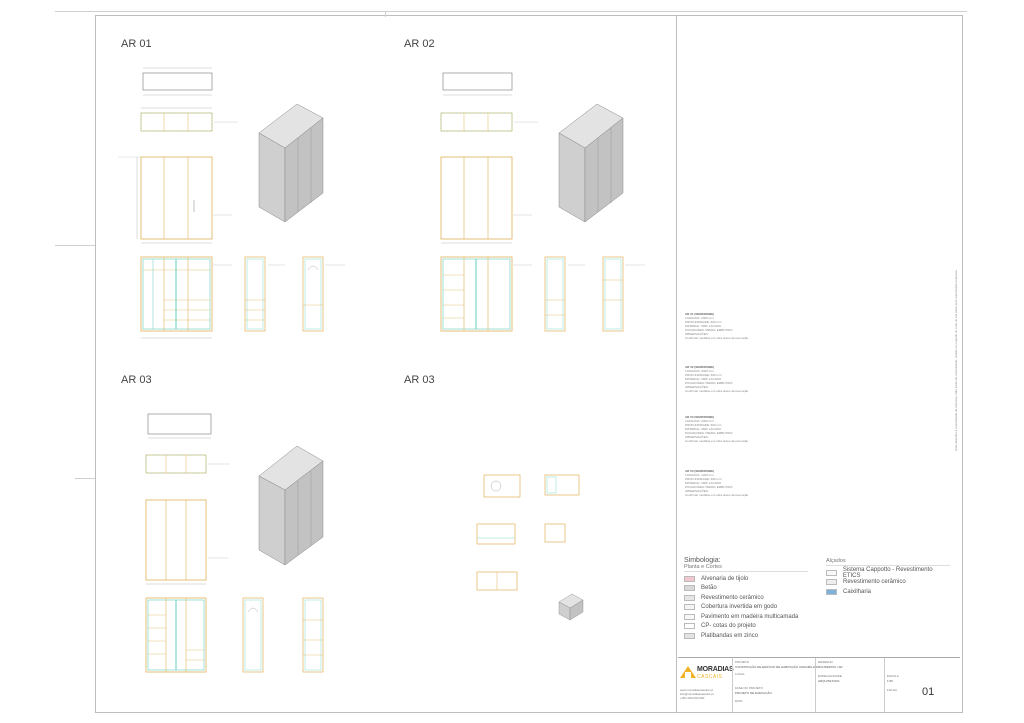  What do you see at coordinates (709, 588) in the screenshot?
I see `legend-label: Betão` at bounding box center [709, 588].